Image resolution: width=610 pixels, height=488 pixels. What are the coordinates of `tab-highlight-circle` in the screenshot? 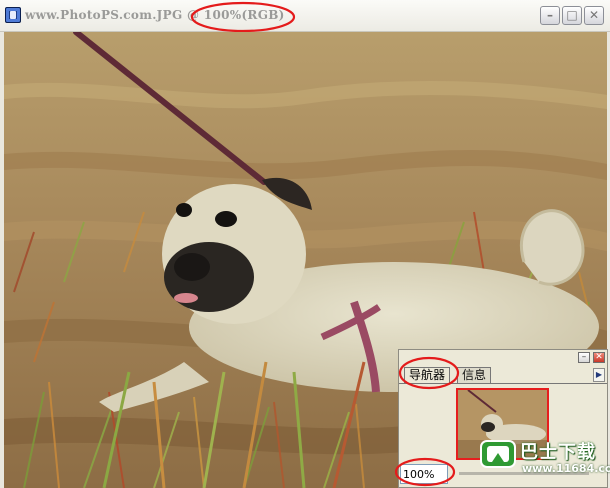 It's located at (429, 373).